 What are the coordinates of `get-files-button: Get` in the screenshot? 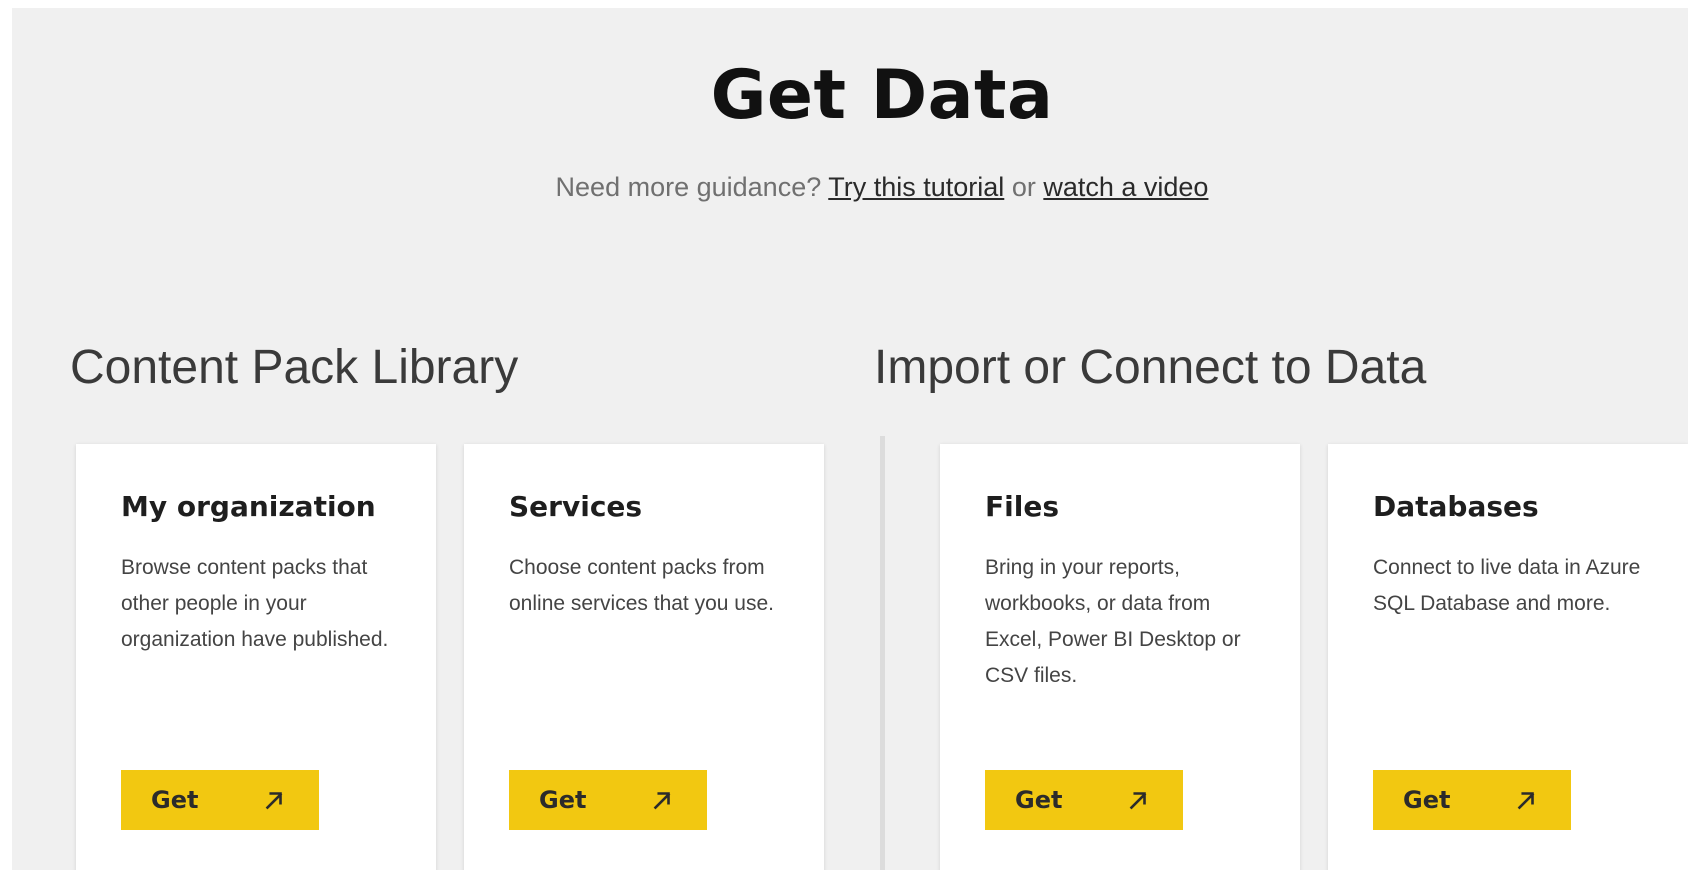 It's located at (1084, 800).